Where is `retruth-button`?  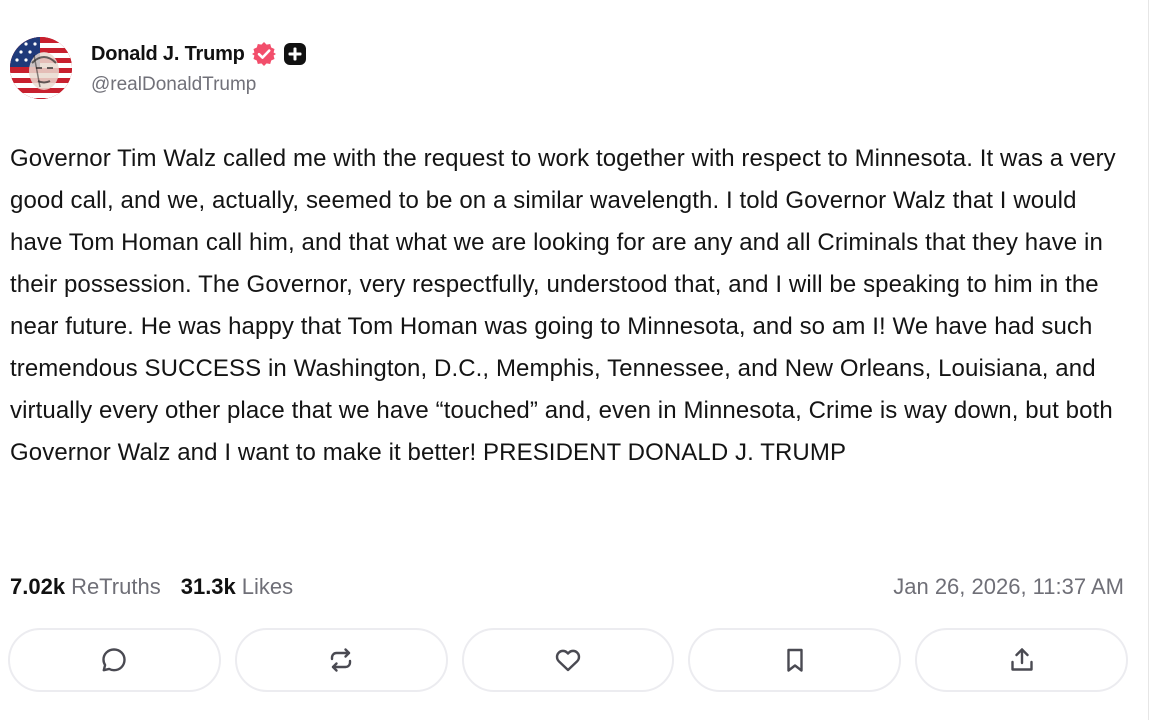
retruth-button is located at coordinates (341, 660).